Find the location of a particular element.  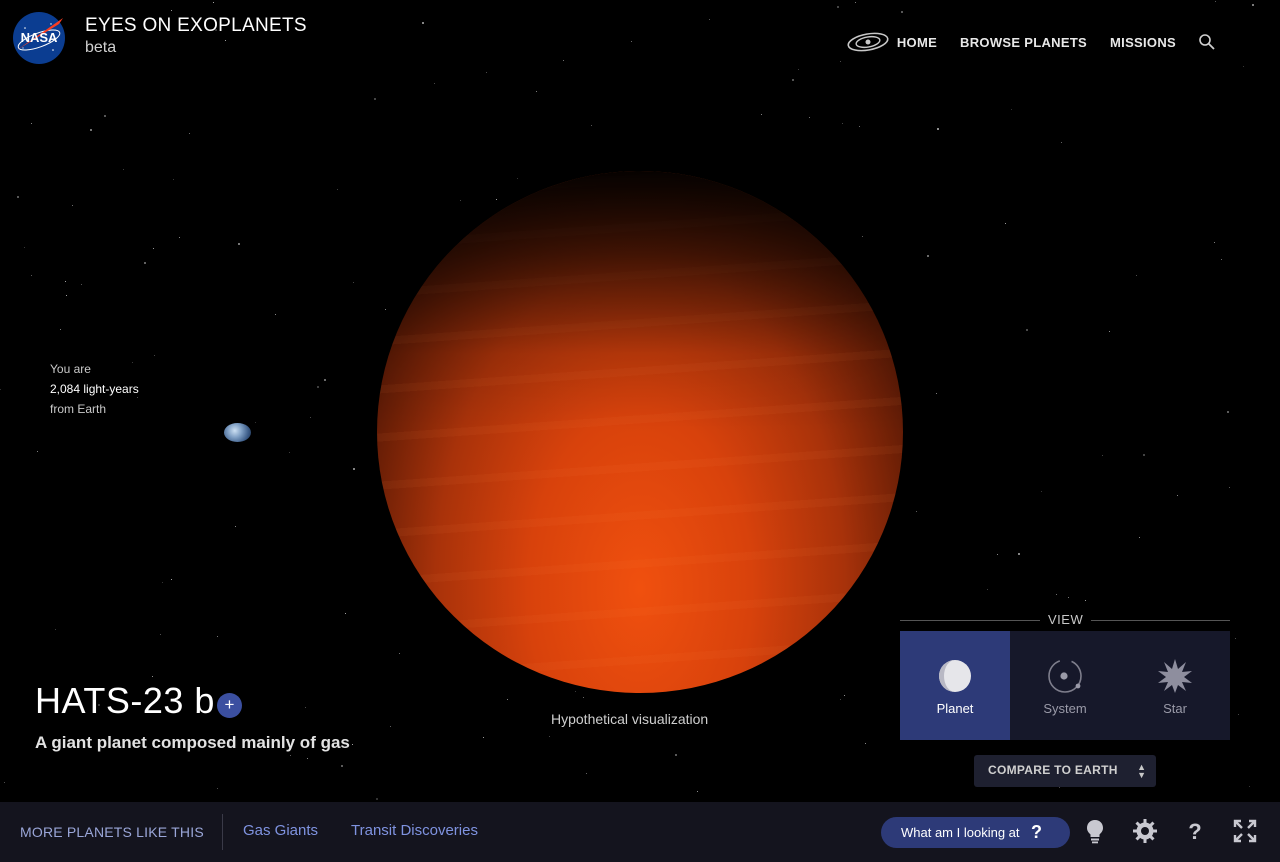

distance-line-3: from Earth is located at coordinates (78, 409).